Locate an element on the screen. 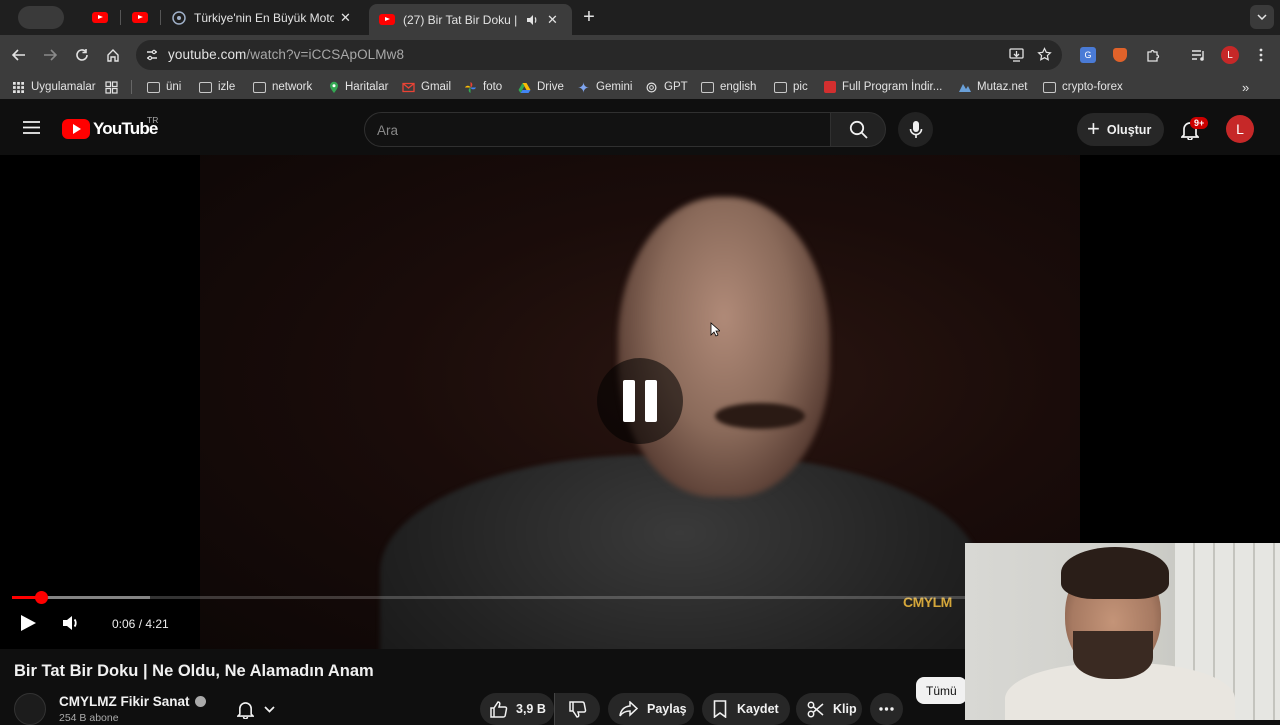  webcam-person-beard is located at coordinates (1113, 655).